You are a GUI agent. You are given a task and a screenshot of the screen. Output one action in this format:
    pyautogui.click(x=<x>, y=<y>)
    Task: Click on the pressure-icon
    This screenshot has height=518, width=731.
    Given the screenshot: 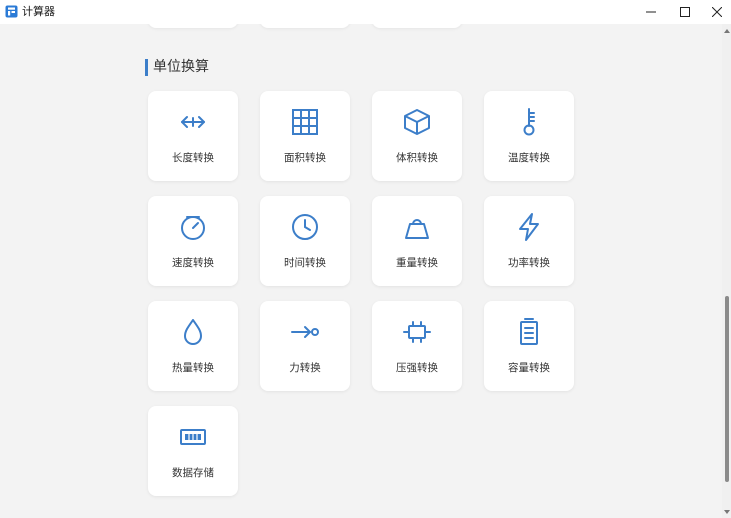 What is the action you would take?
    pyautogui.click(x=417, y=332)
    